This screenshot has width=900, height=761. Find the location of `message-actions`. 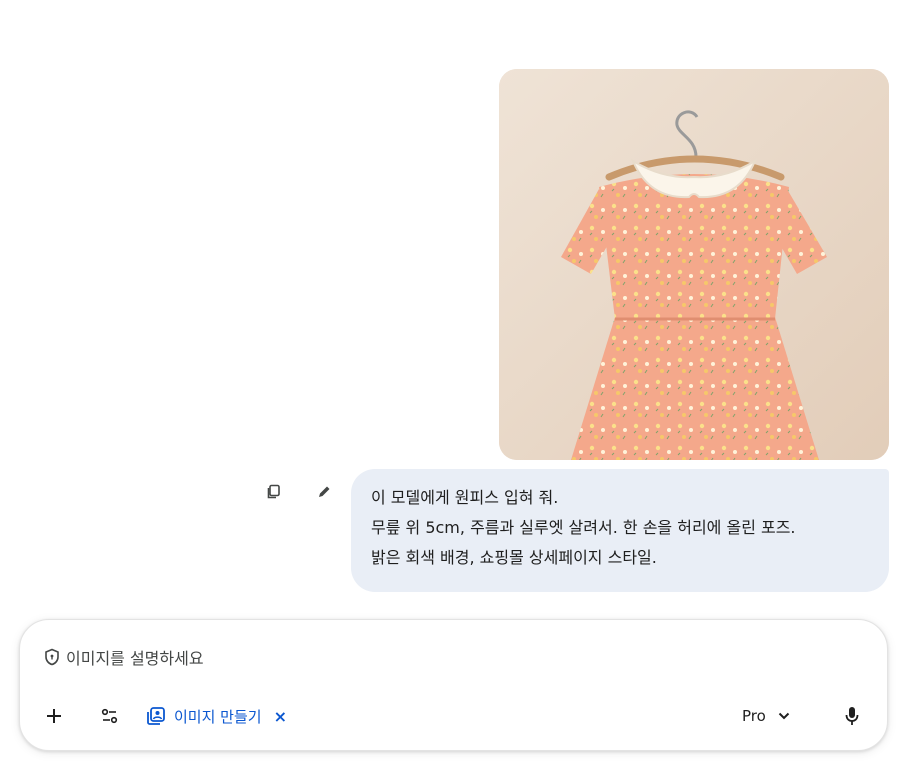

message-actions is located at coordinates (302, 492).